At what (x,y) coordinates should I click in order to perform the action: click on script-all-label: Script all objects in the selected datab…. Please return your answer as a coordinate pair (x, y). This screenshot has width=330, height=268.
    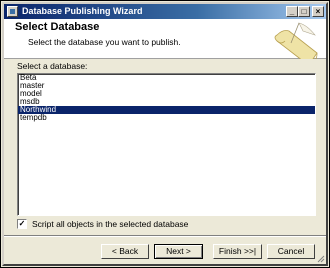
    Looking at the image, I should click on (110, 224).